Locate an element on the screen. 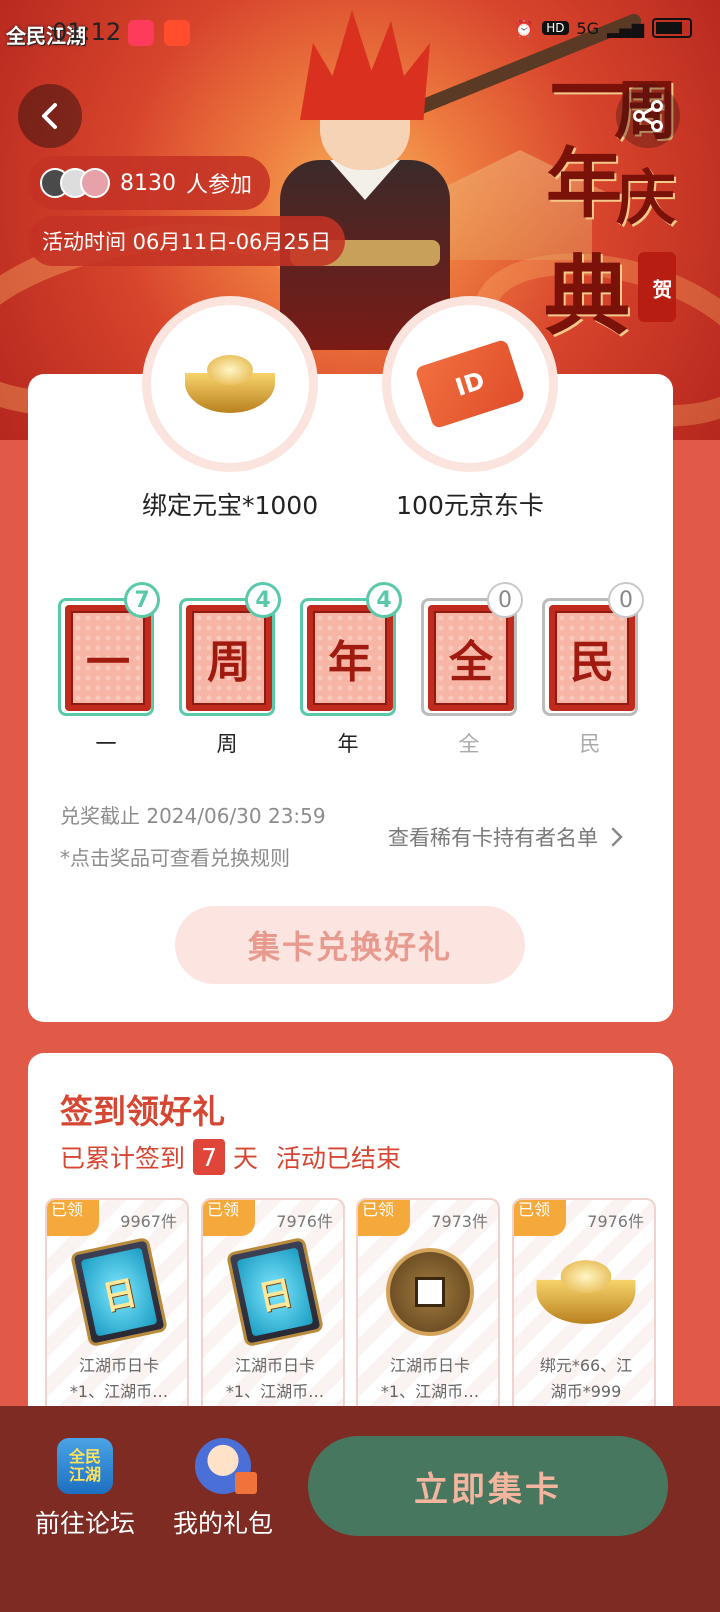  share-button is located at coordinates (648, 116).